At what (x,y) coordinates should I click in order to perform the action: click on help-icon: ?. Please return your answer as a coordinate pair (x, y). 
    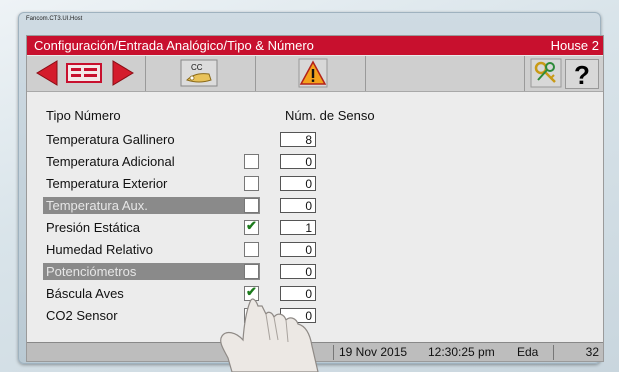
    Looking at the image, I should click on (582, 75).